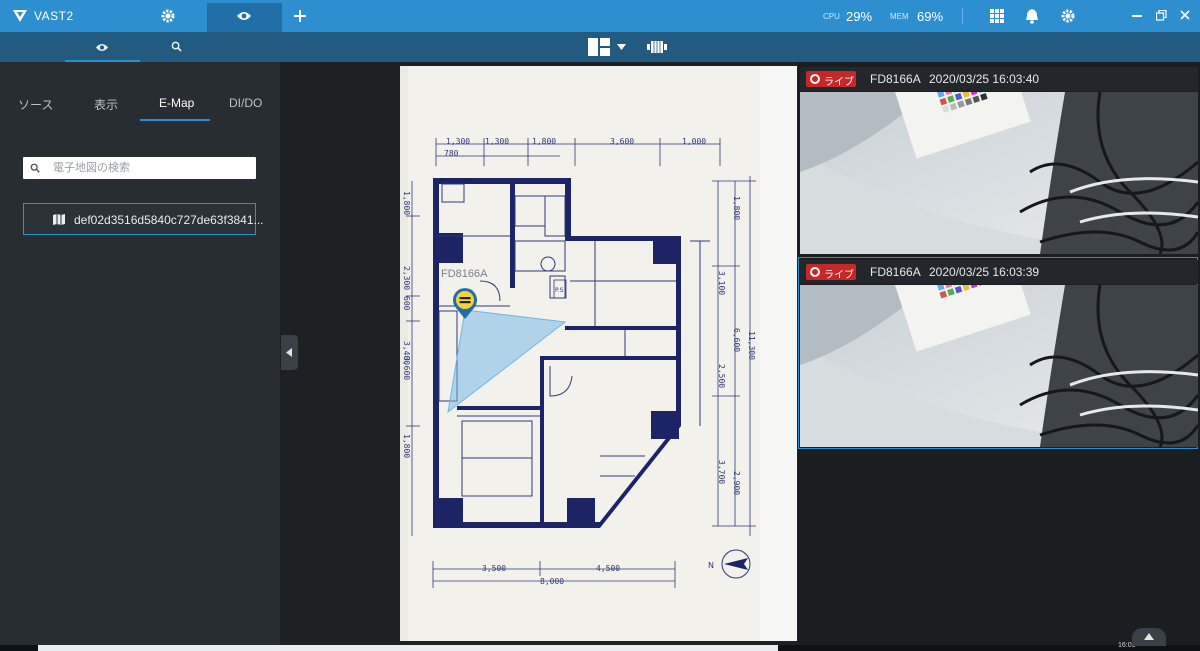 This screenshot has height=651, width=1200. Describe the element at coordinates (736, 340) in the screenshot. I see `dim-right-2: 6,600` at that location.